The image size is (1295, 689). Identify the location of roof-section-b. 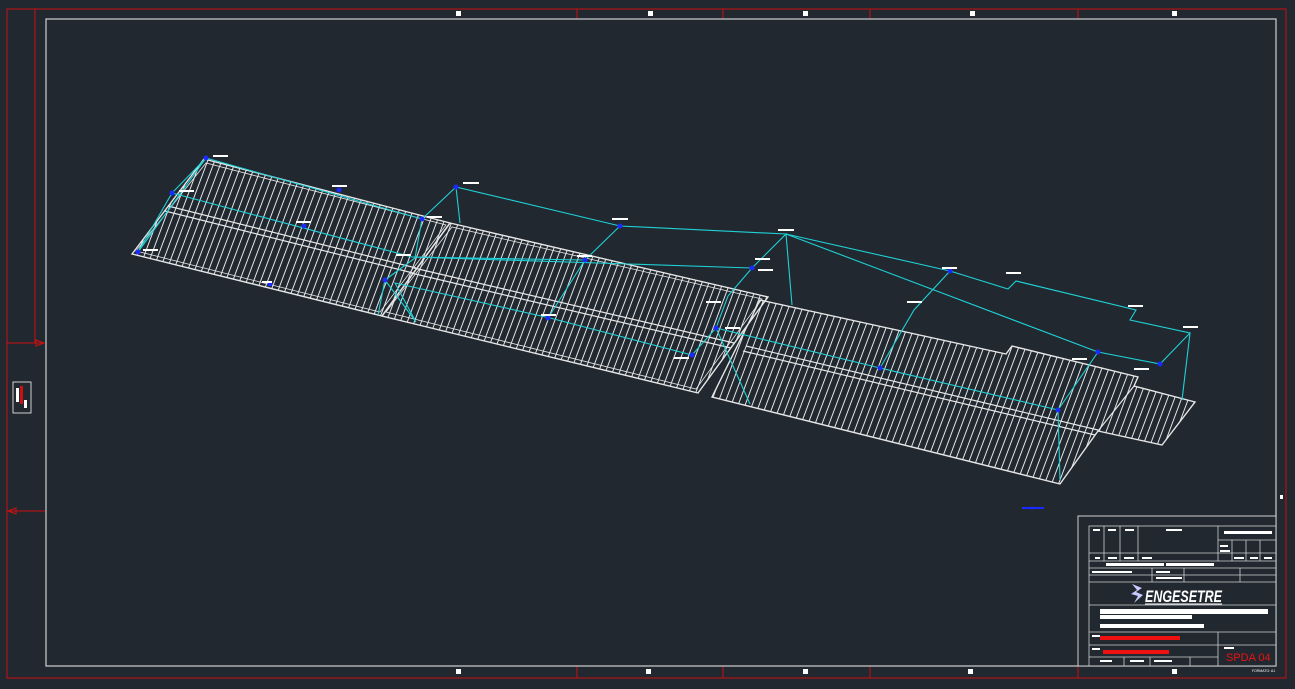
(575, 308).